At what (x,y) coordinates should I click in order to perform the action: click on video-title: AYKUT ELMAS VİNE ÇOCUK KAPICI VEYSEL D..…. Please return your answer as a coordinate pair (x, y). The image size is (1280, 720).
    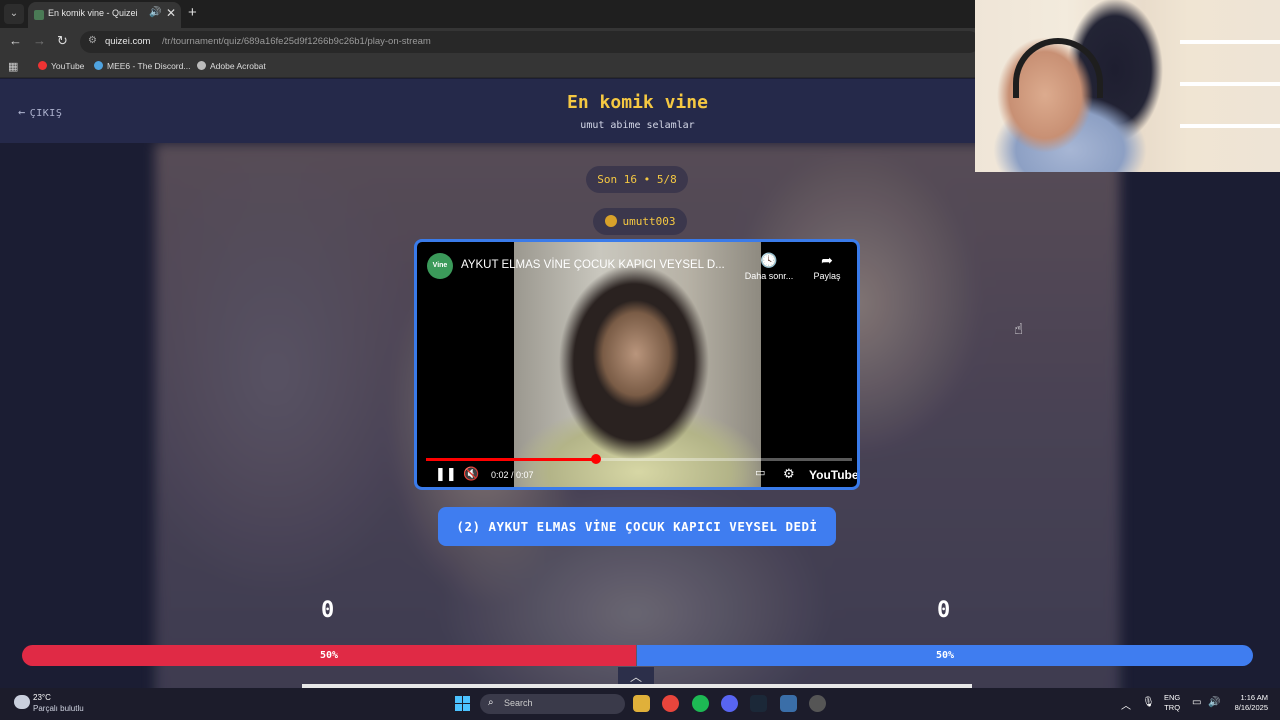
    Looking at the image, I should click on (593, 265).